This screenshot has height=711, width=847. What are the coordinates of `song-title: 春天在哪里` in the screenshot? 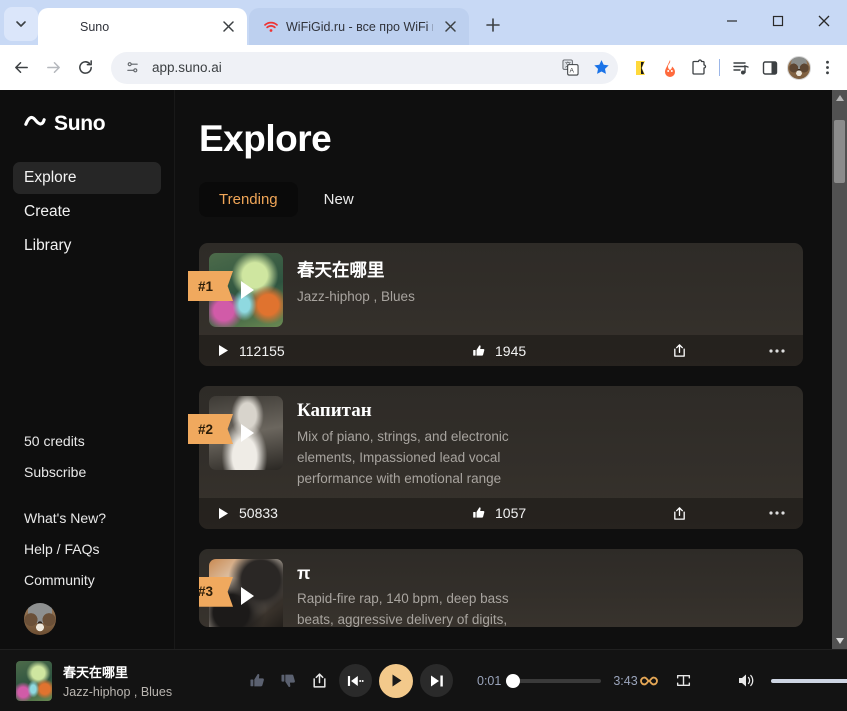 It's located at (341, 270).